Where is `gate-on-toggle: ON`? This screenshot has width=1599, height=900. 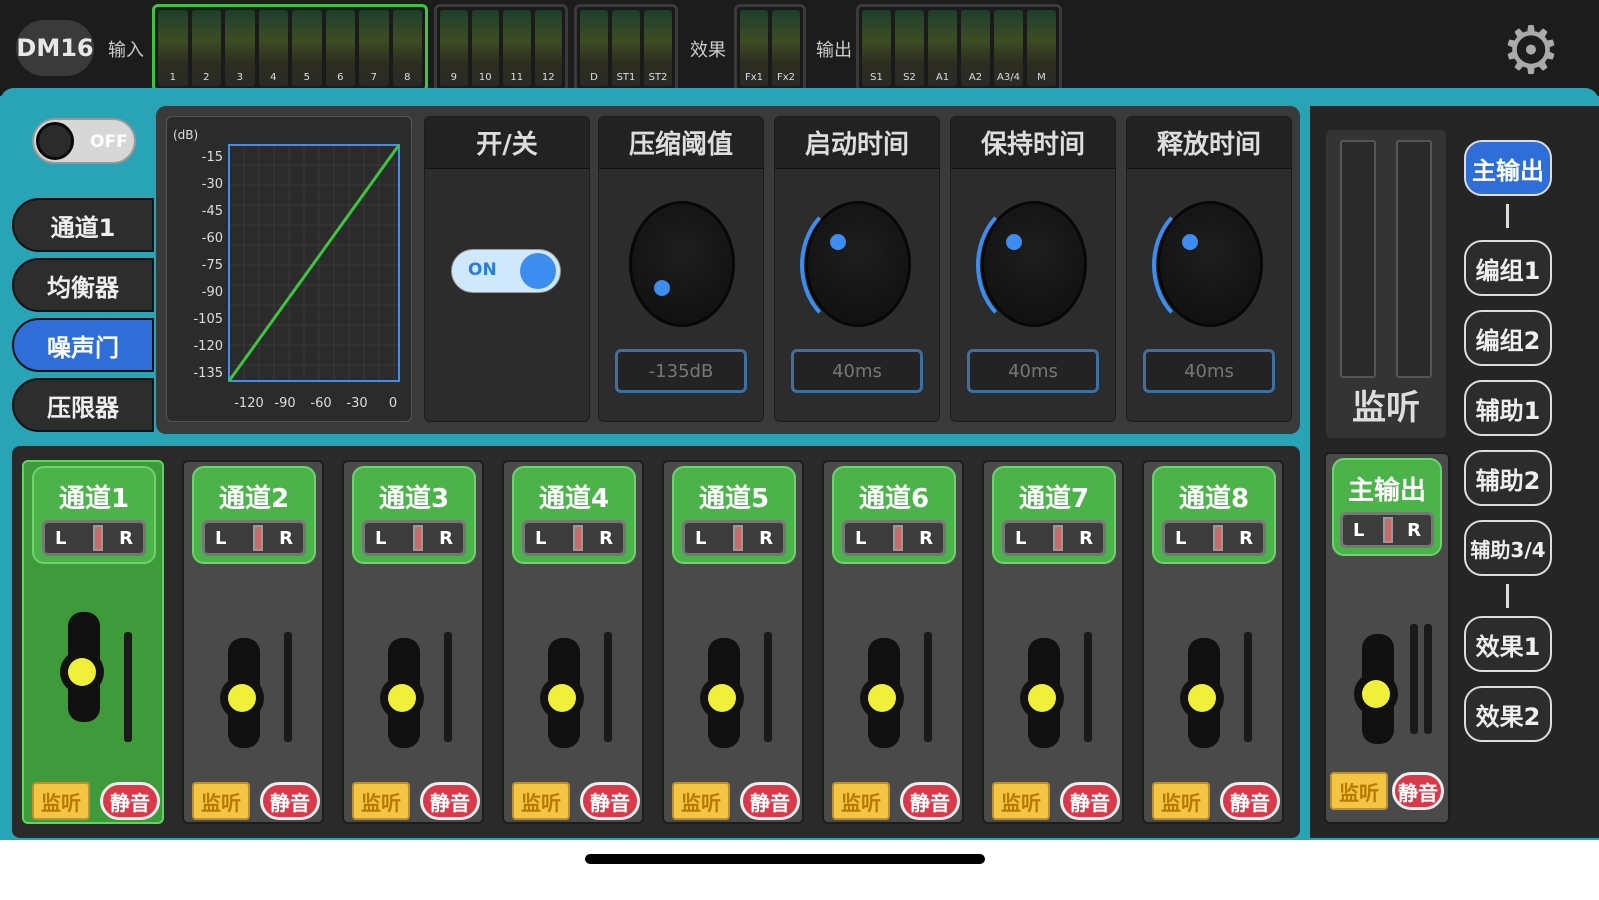
gate-on-toggle: ON is located at coordinates (506, 271).